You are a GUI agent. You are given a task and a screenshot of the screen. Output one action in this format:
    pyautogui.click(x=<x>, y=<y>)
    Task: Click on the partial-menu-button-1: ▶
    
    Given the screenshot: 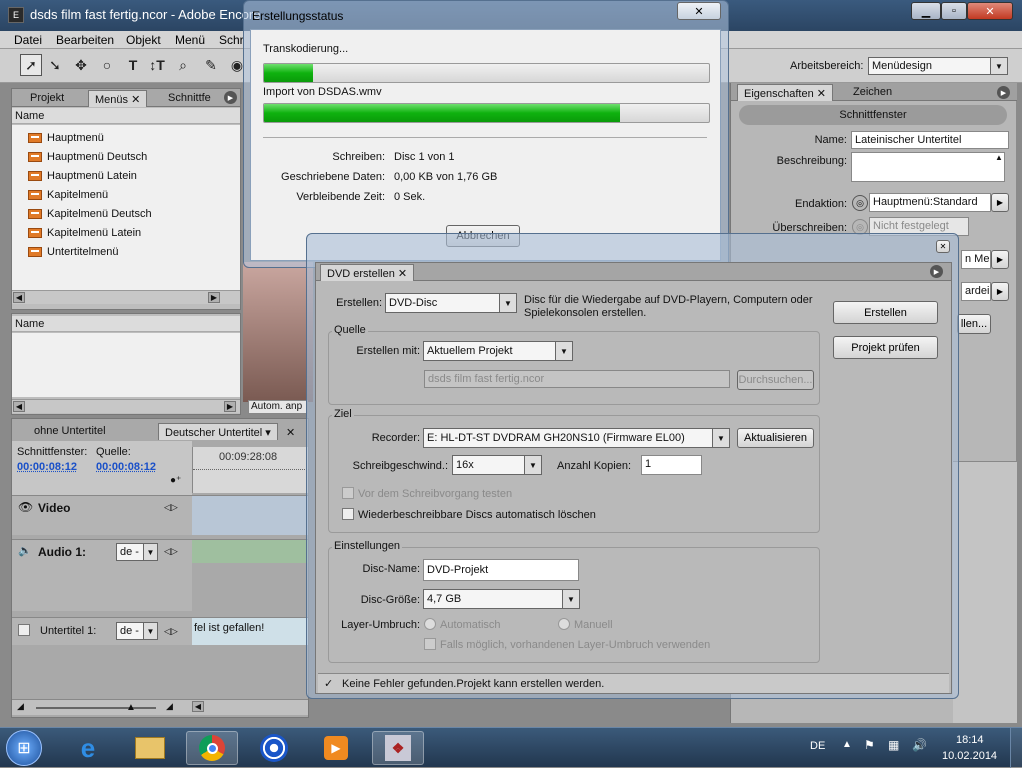 What is the action you would take?
    pyautogui.click(x=1000, y=259)
    